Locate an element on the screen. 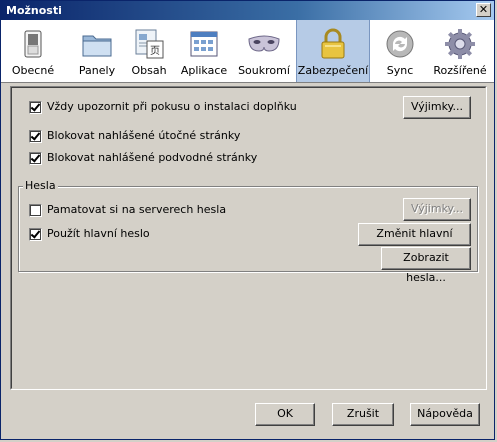  tab-zabezpeceni: Zabezpečení is located at coordinates (333, 51).